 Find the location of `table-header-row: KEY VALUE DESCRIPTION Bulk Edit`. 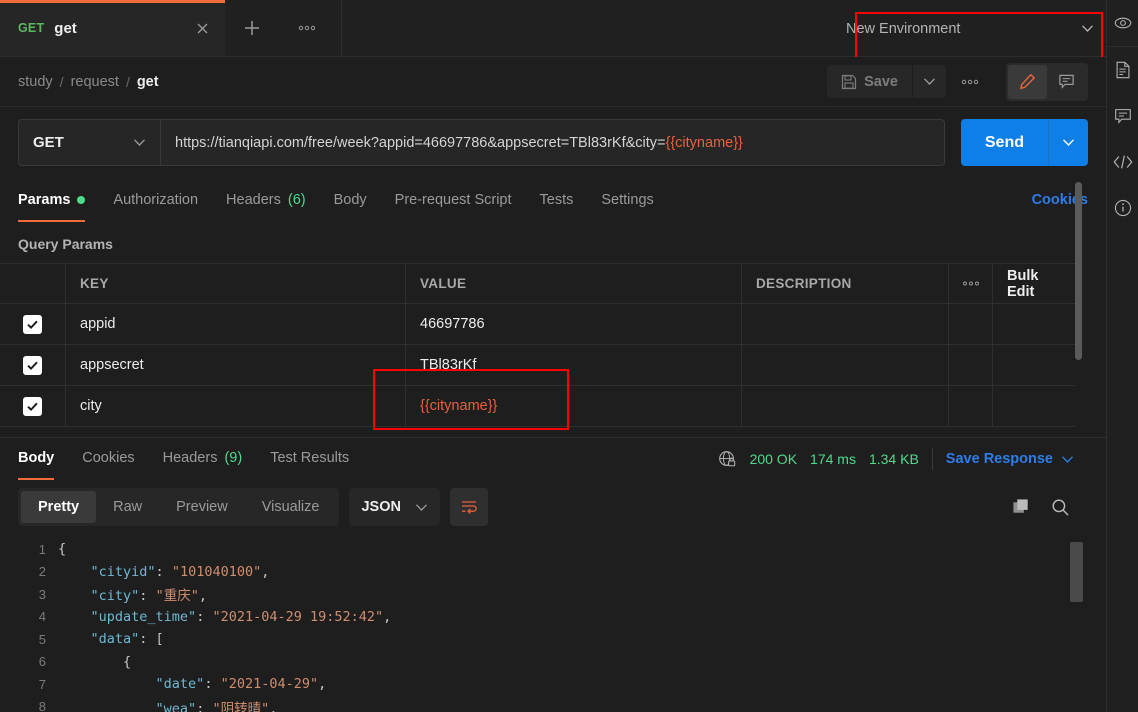

table-header-row: KEY VALUE DESCRIPTION Bulk Edit is located at coordinates (537, 284).